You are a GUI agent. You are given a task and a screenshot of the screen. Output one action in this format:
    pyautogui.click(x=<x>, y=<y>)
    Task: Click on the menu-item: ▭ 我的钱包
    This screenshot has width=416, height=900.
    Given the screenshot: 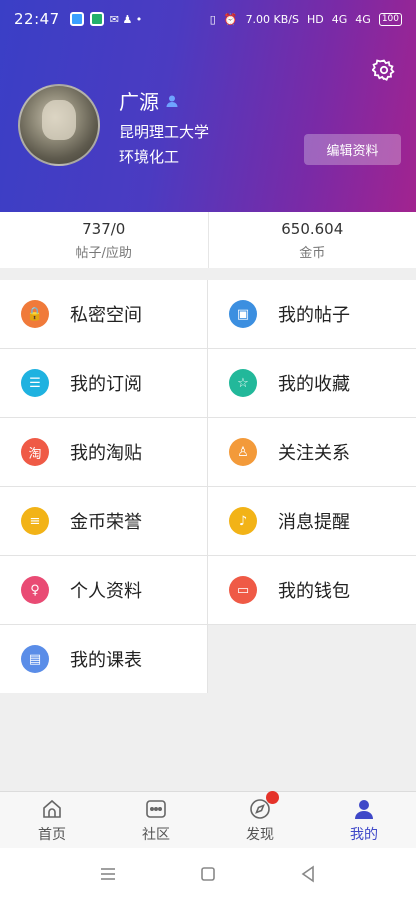 What is the action you would take?
    pyautogui.click(x=312, y=590)
    